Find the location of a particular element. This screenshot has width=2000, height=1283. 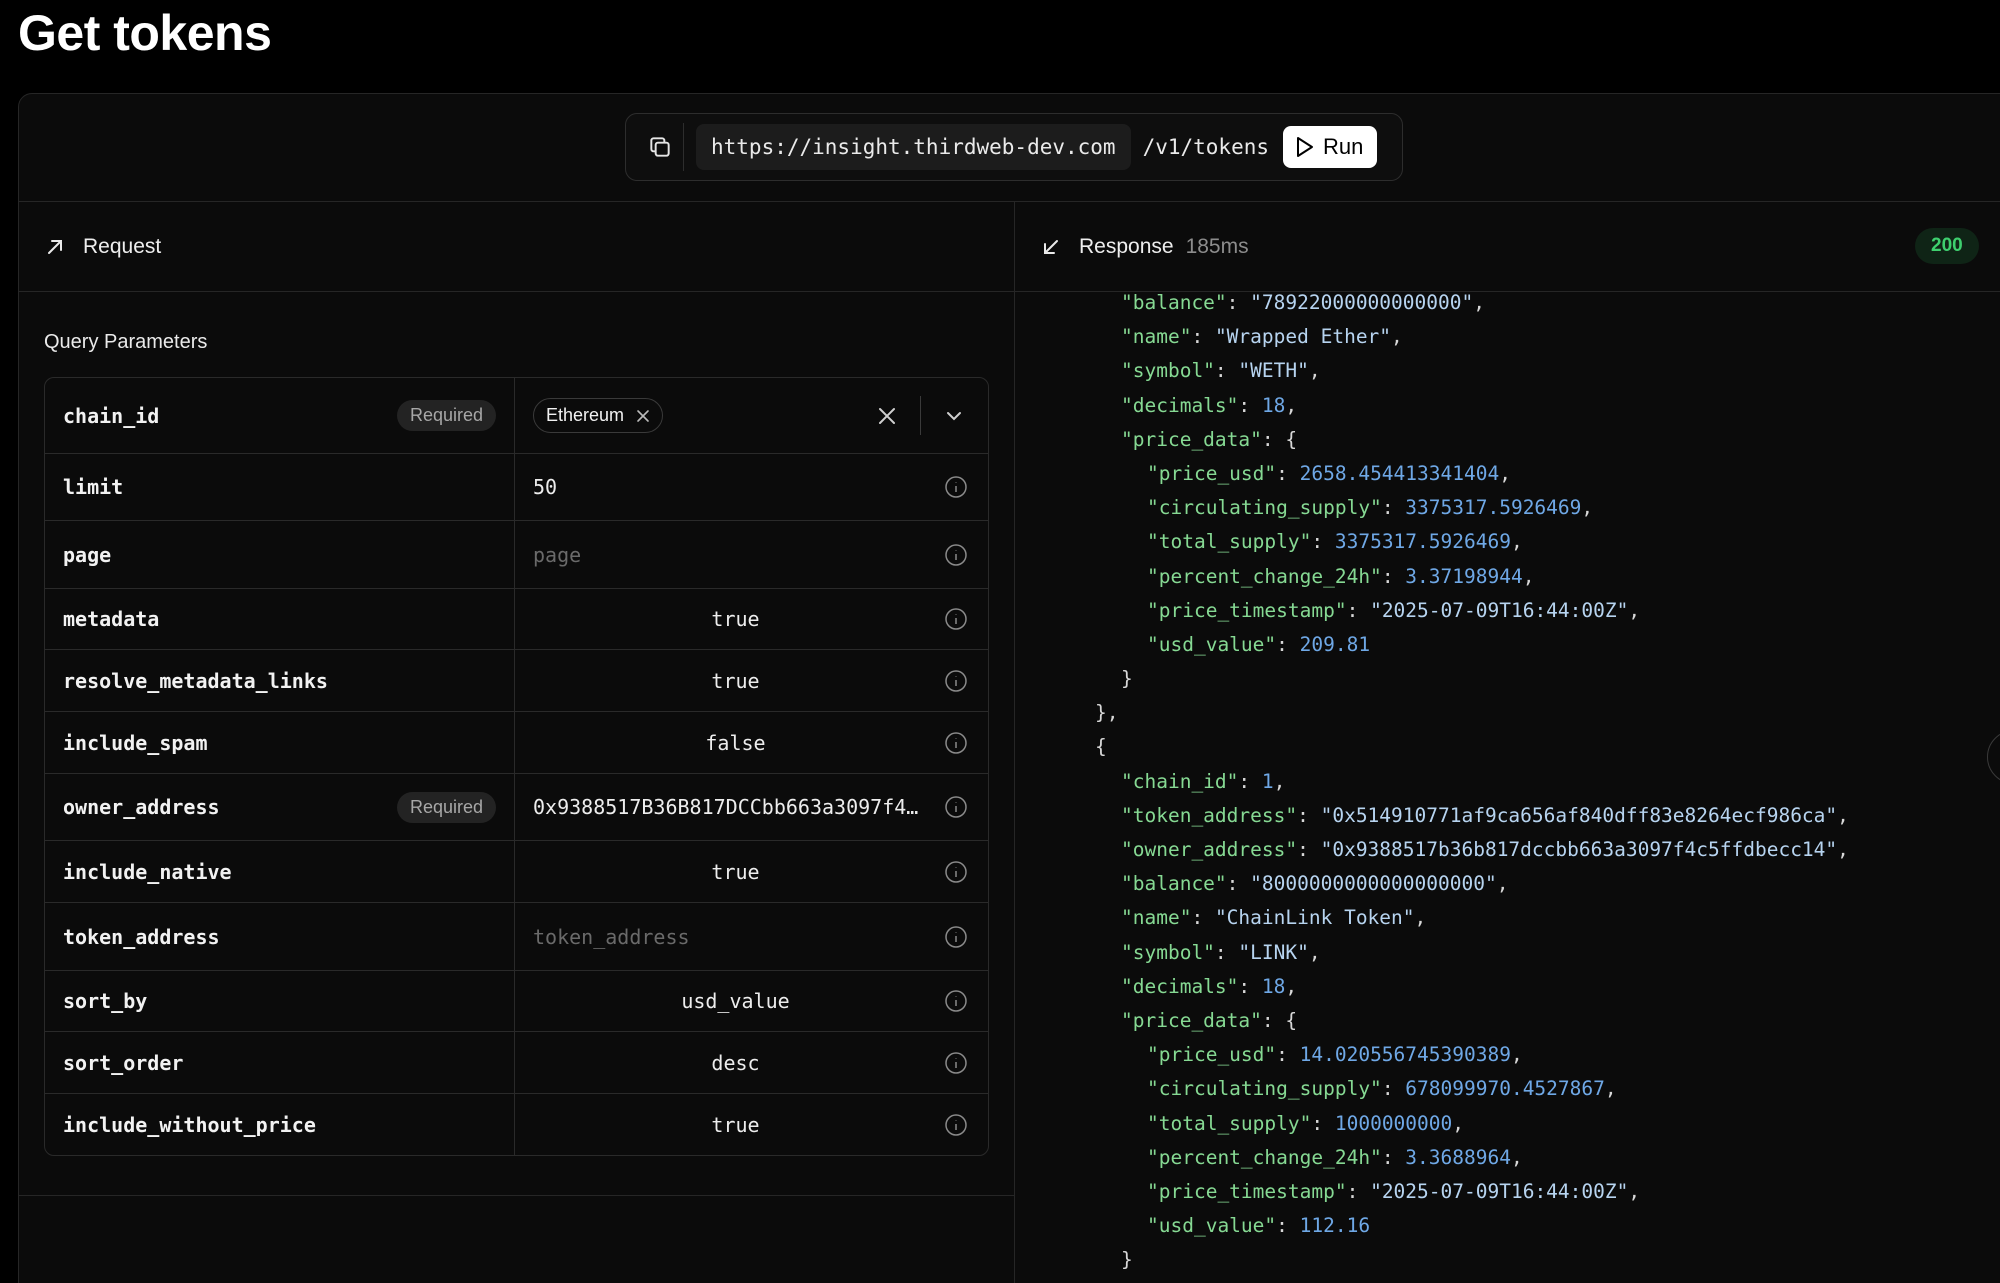

param-row-token-address: token_address token_address is located at coordinates (516, 937).